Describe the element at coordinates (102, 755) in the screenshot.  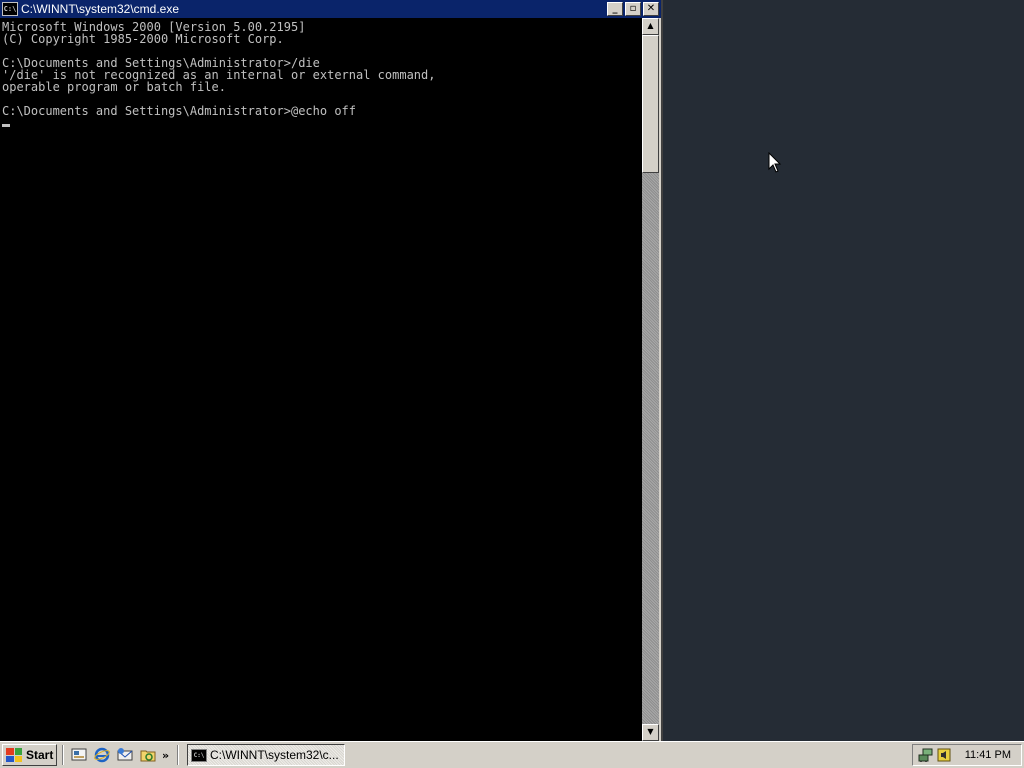
I see `ie-icon` at that location.